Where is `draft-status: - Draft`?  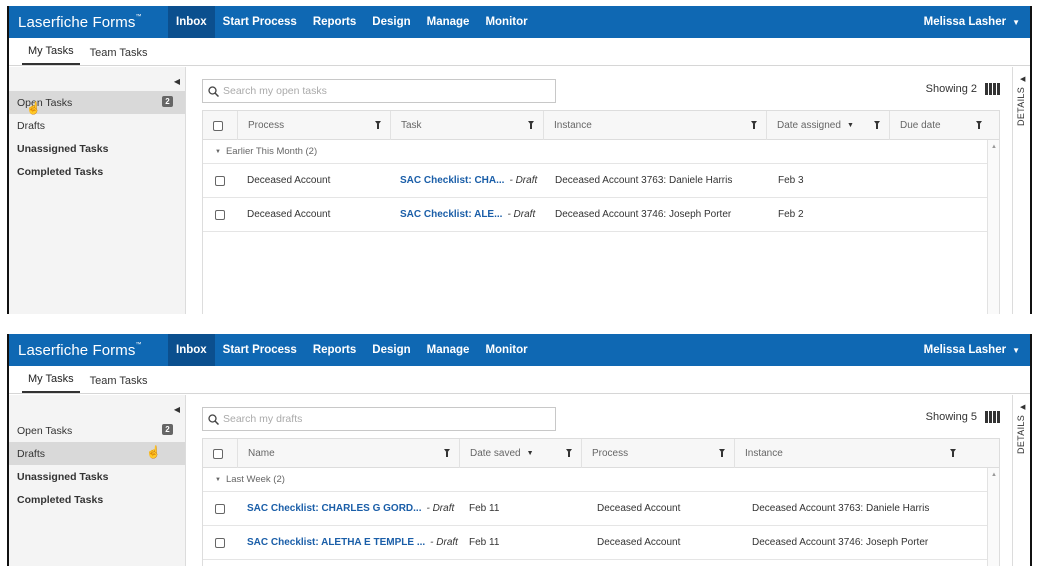
draft-status: - Draft is located at coordinates (521, 214).